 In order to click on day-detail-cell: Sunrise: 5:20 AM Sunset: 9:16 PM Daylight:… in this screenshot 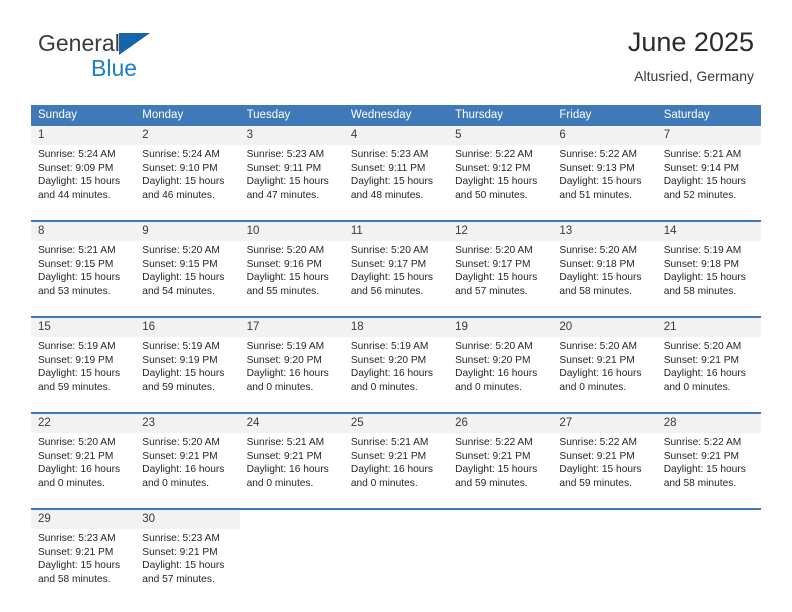, I will do `click(291, 278)`.